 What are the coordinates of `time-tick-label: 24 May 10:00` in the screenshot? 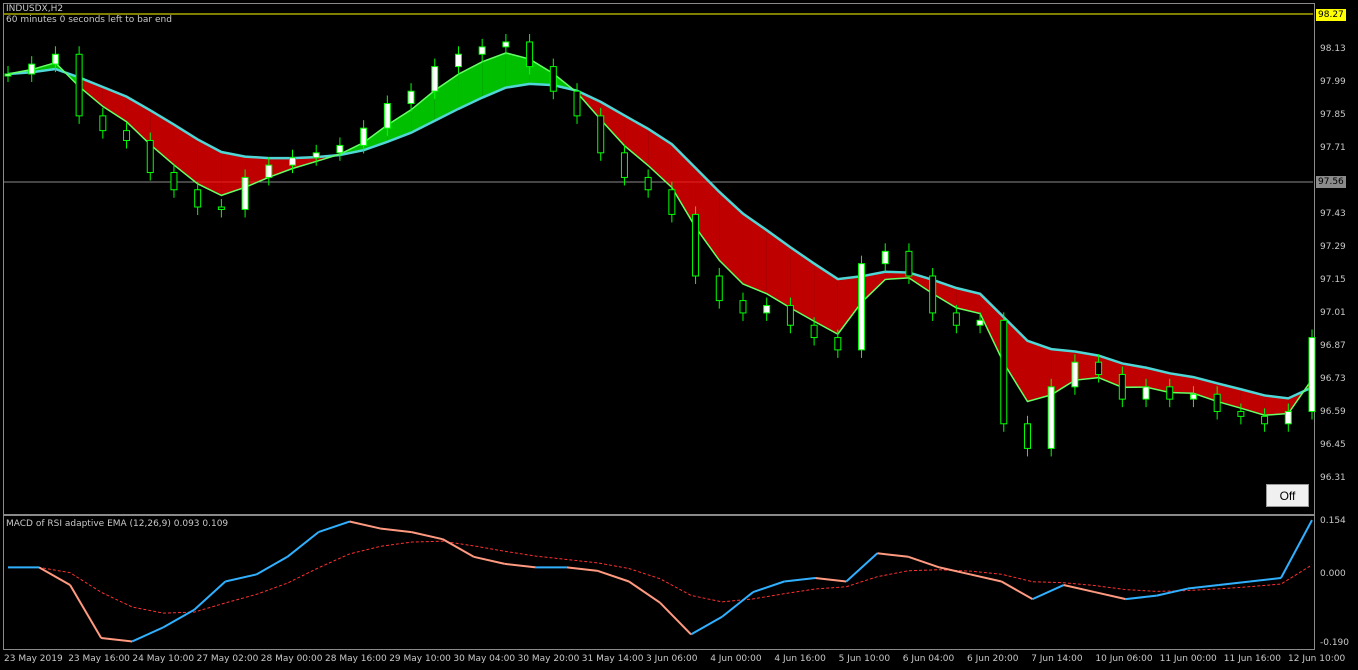 It's located at (163, 659).